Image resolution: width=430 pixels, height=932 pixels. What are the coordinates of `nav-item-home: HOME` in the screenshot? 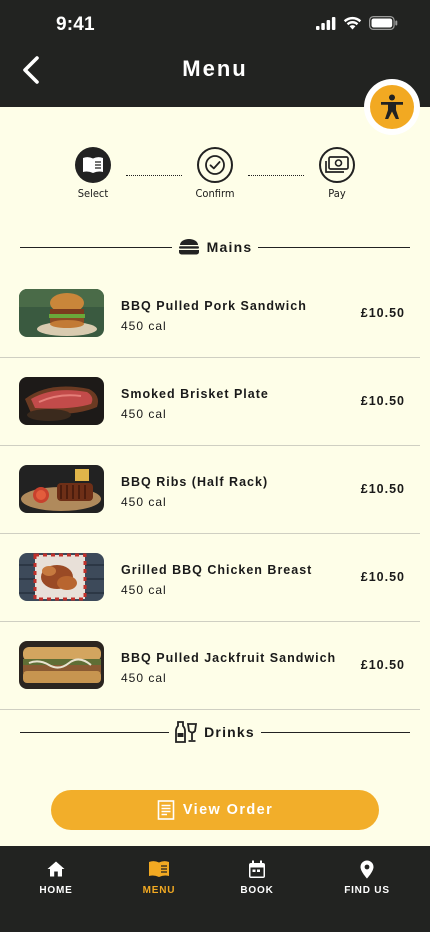 It's located at (56, 877).